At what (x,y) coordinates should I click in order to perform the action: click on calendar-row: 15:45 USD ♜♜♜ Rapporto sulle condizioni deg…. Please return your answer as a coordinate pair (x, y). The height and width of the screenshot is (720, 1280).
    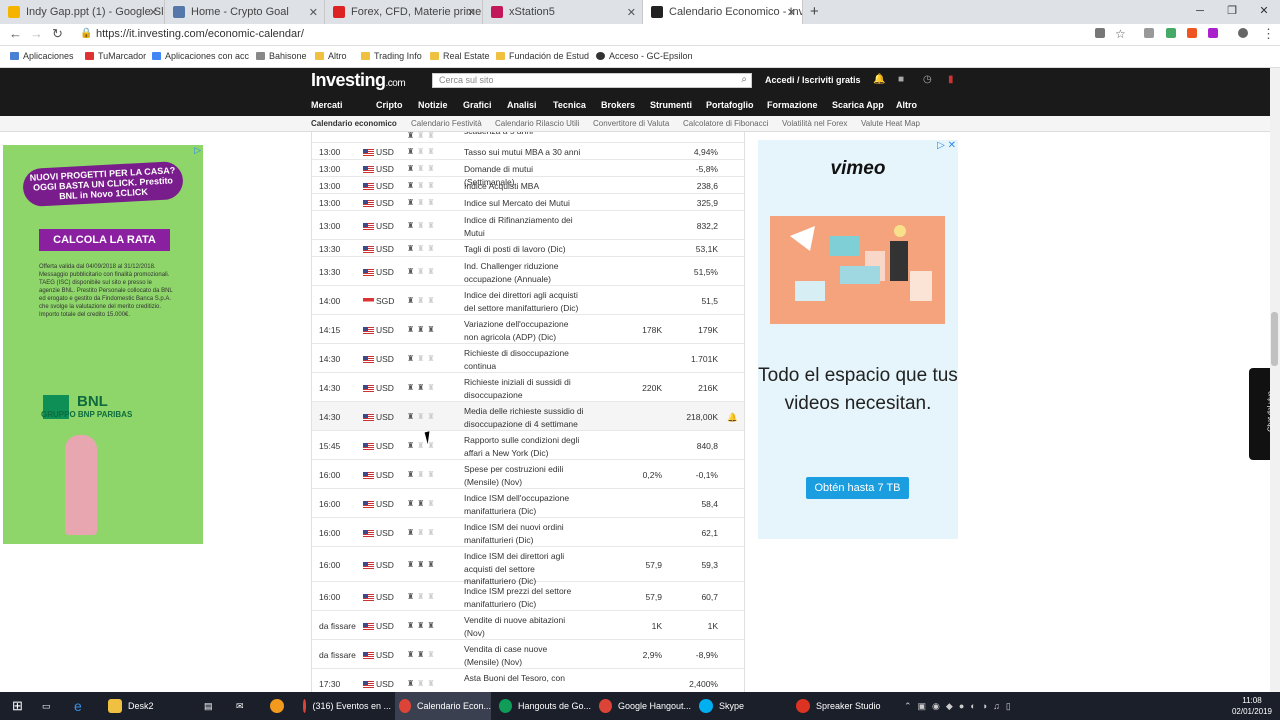
    Looking at the image, I should click on (528, 445).